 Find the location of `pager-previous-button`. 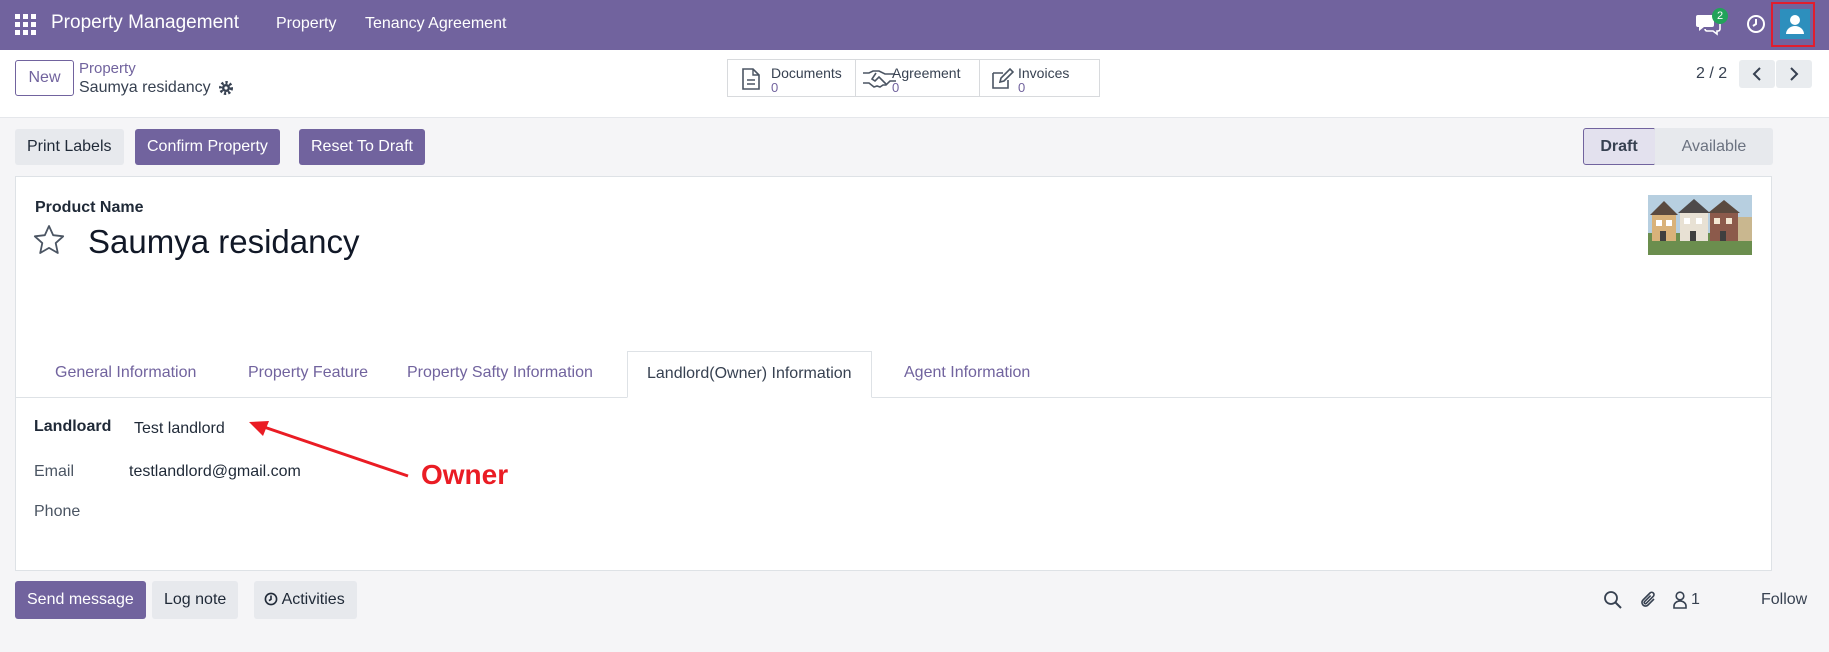

pager-previous-button is located at coordinates (1757, 74).